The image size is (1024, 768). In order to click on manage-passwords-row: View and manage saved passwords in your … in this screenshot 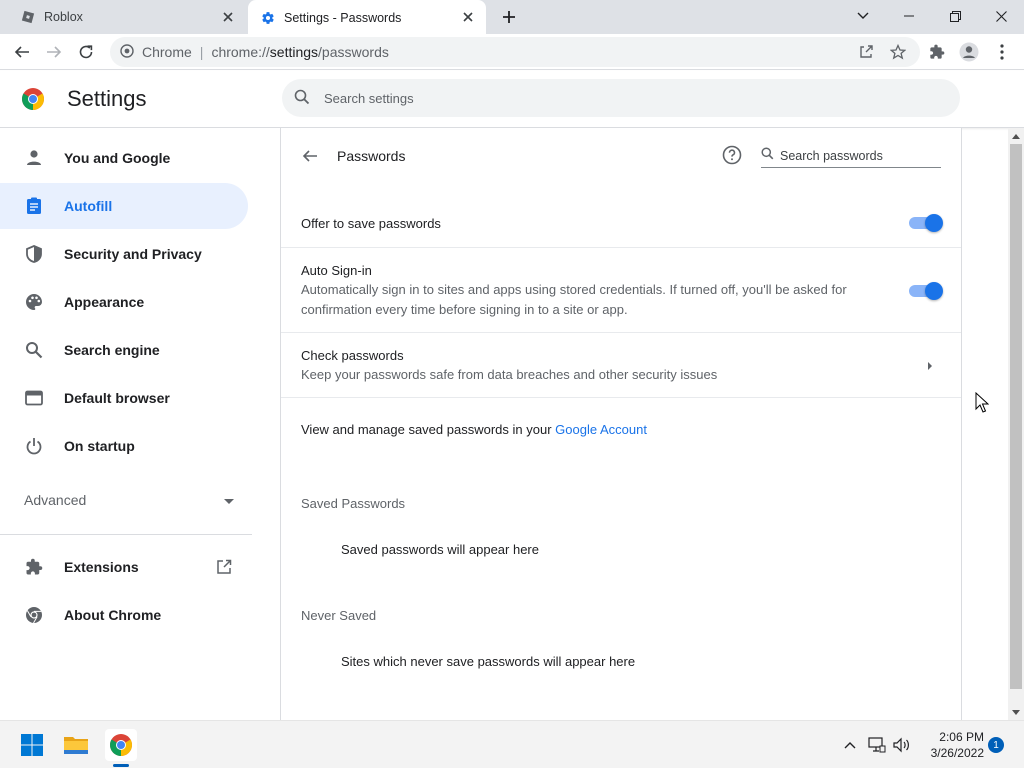, I will do `click(621, 427)`.